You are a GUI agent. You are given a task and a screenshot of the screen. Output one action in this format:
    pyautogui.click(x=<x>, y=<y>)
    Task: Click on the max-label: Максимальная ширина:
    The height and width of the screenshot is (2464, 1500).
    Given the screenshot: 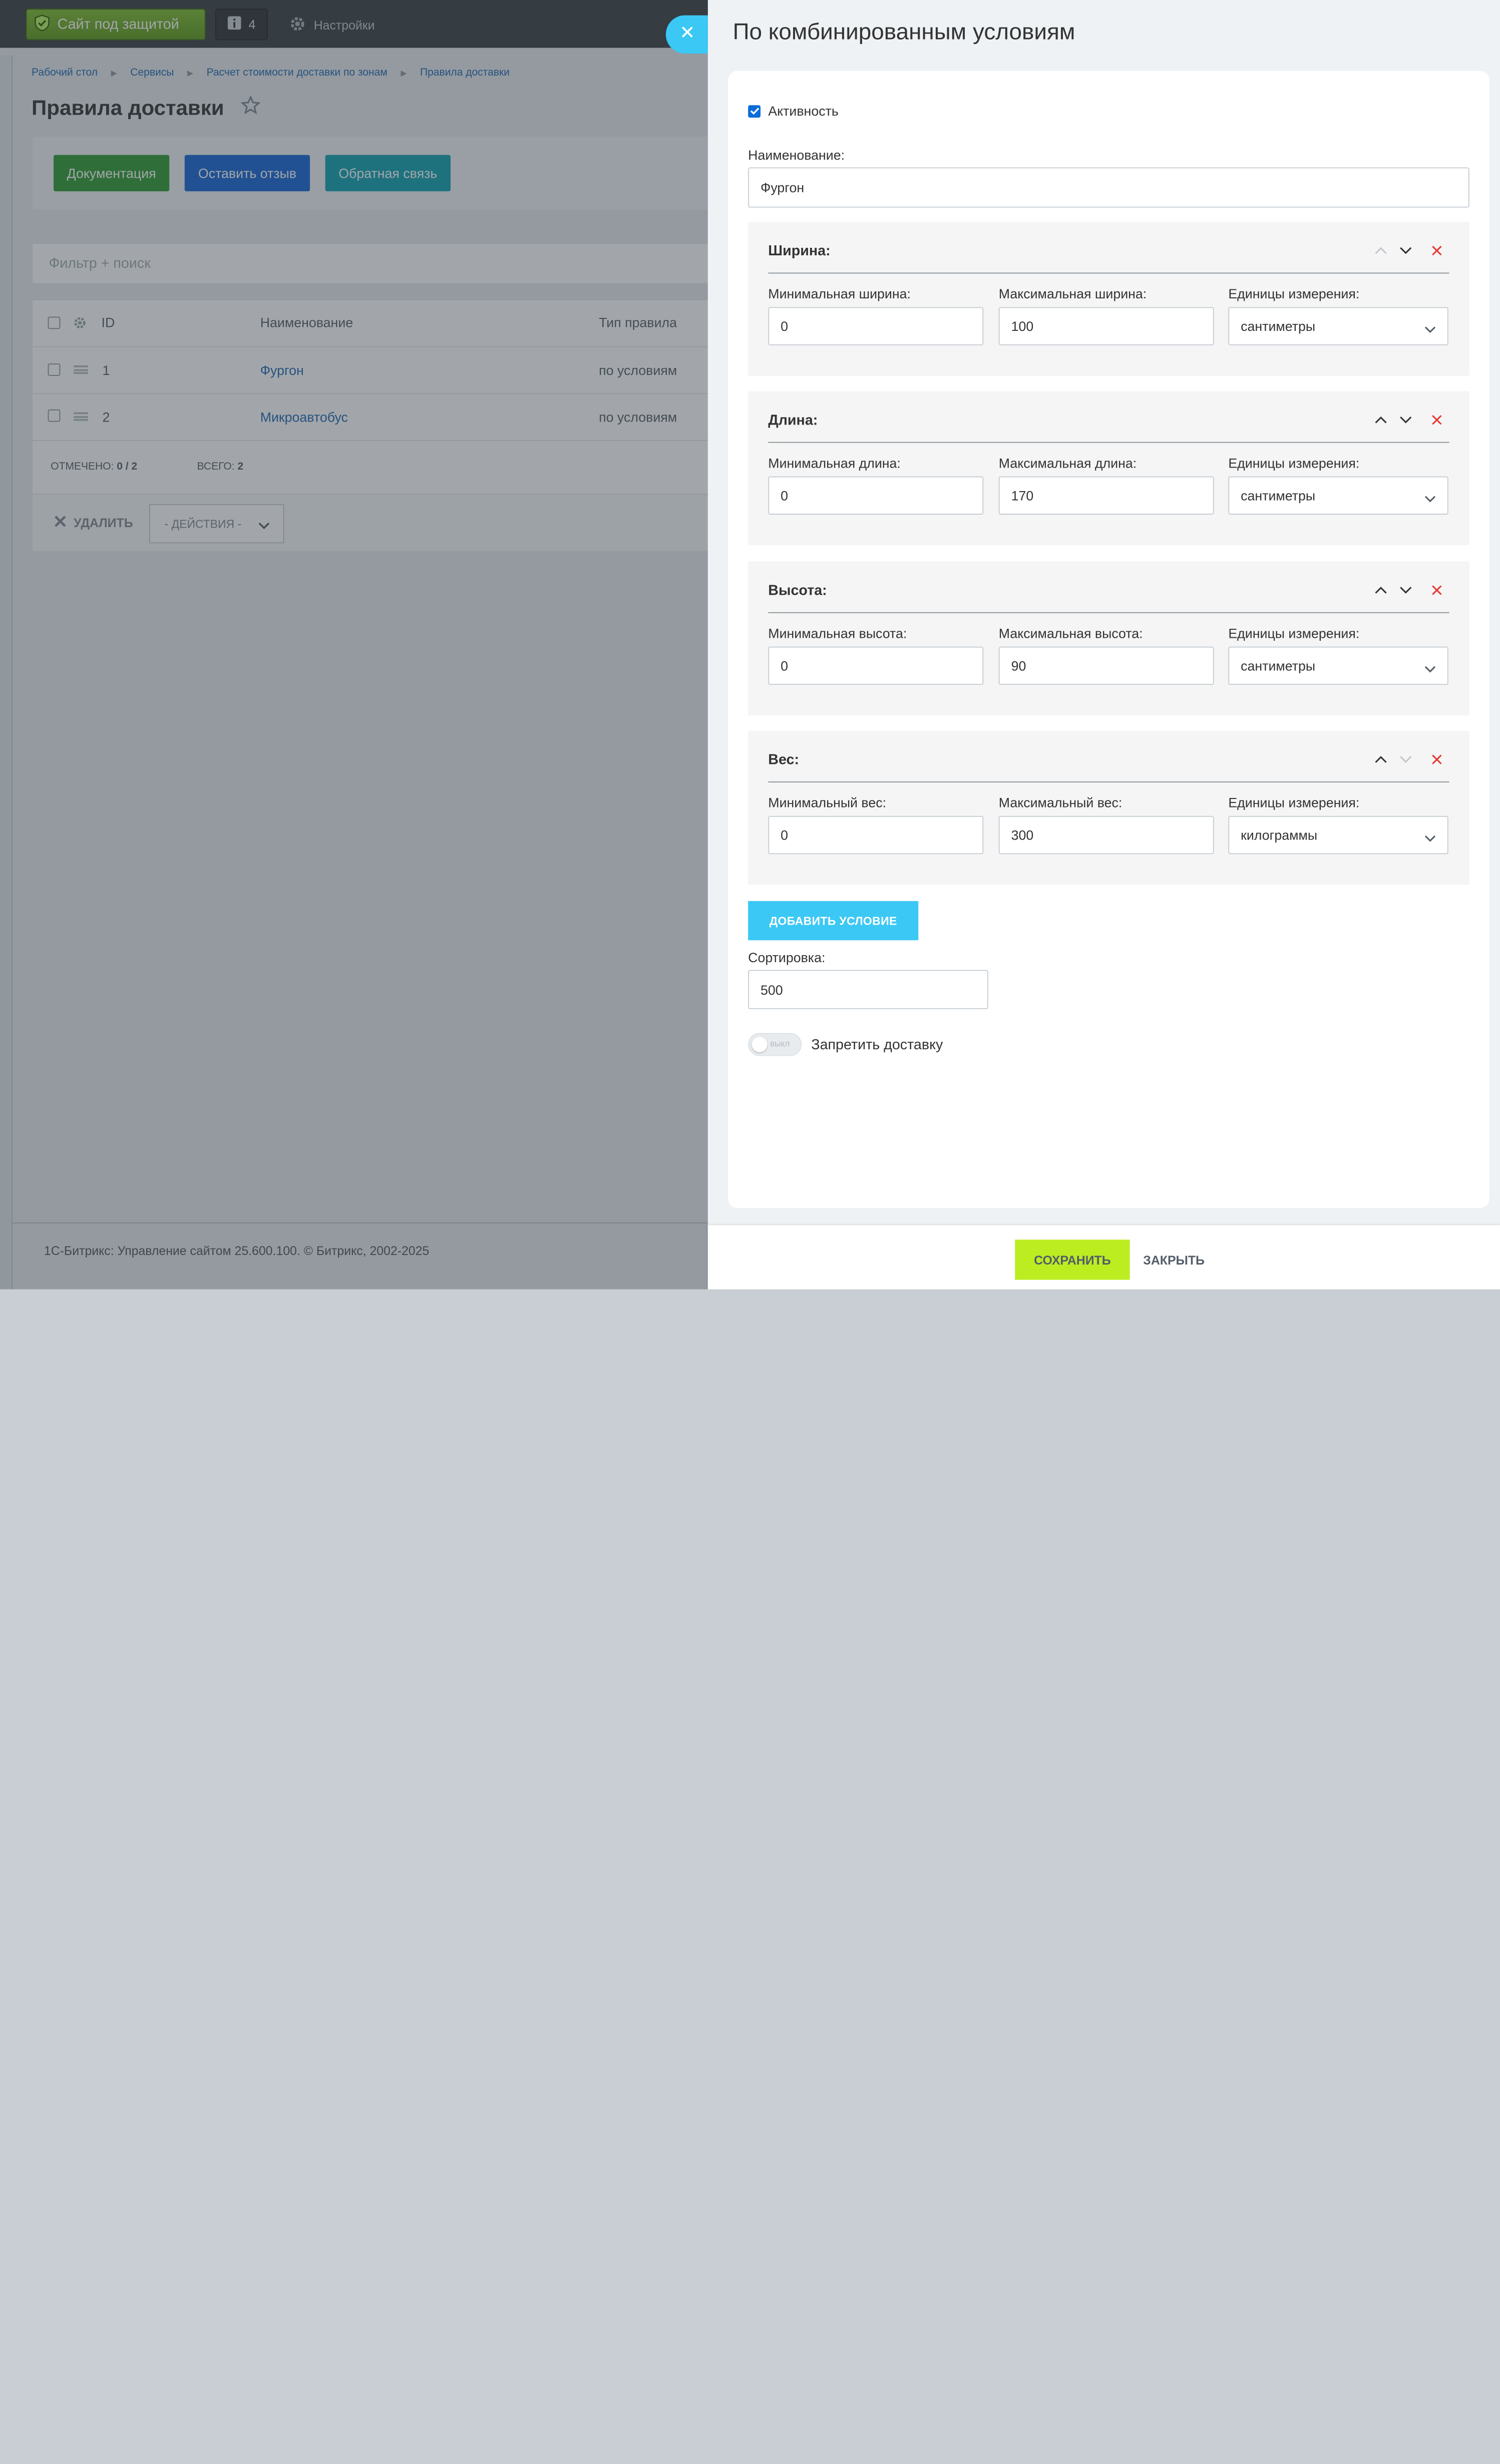 What is the action you would take?
    pyautogui.click(x=1072, y=293)
    